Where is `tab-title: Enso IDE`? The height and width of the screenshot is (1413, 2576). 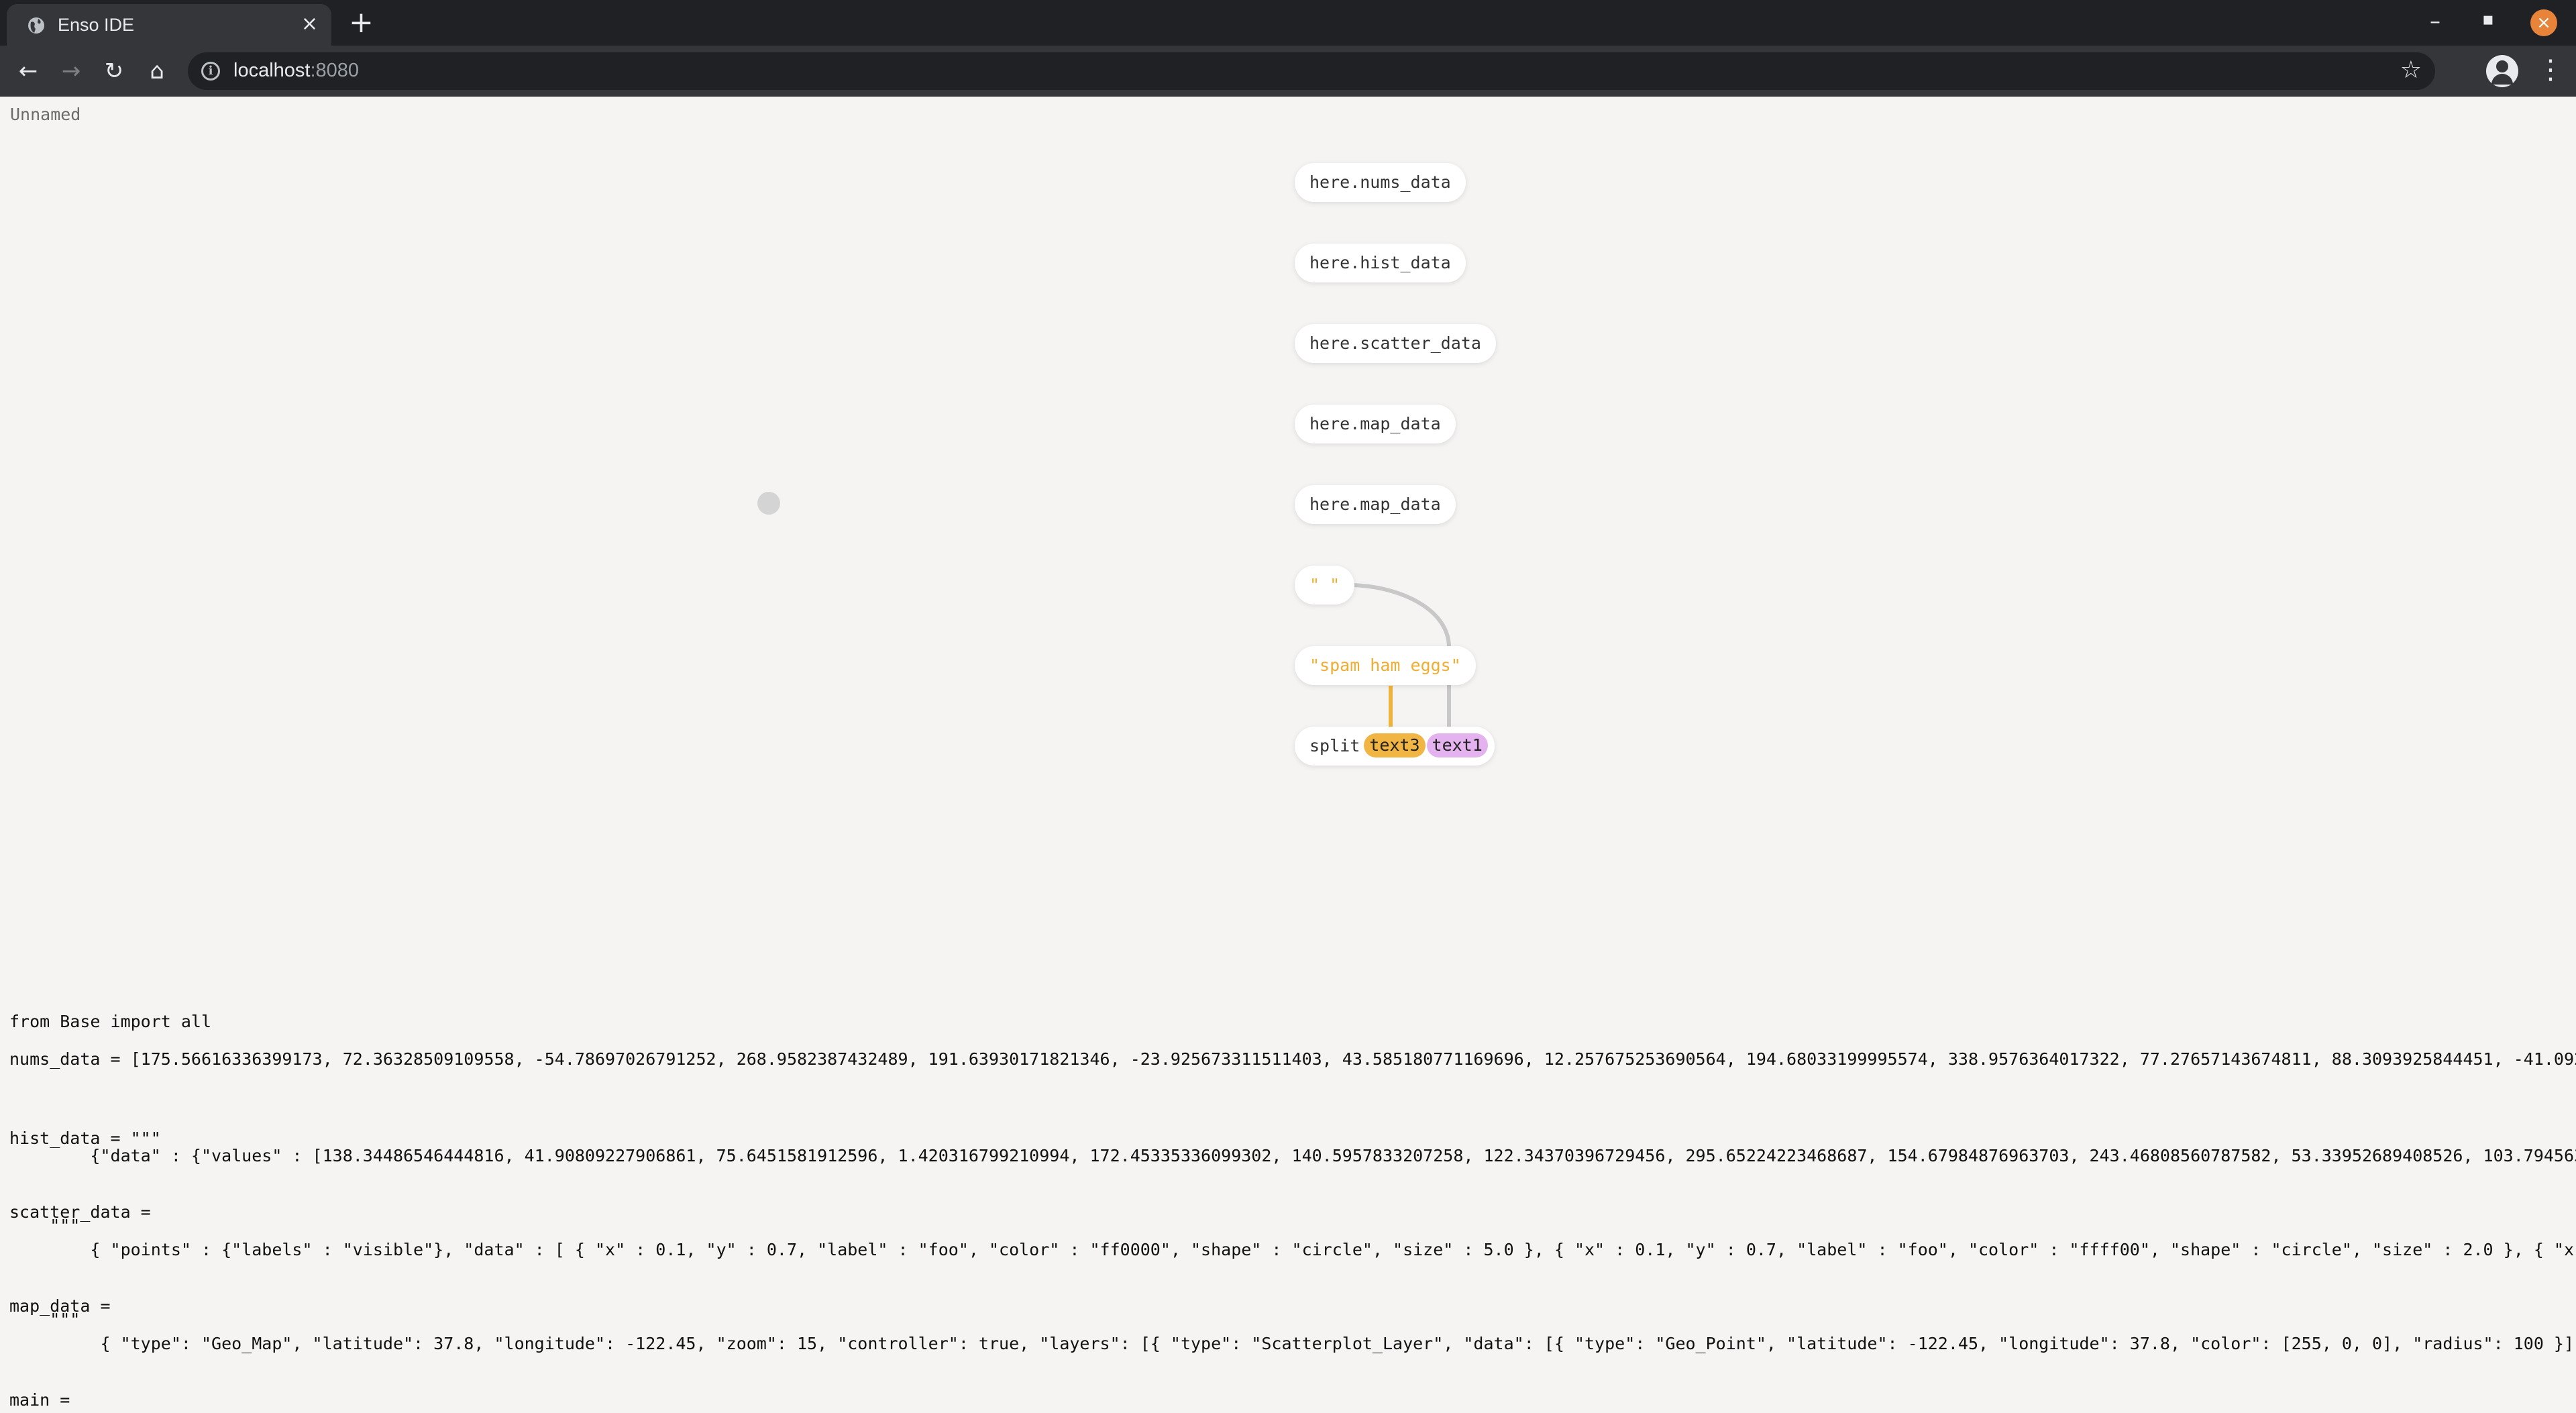 tab-title: Enso IDE is located at coordinates (96, 25).